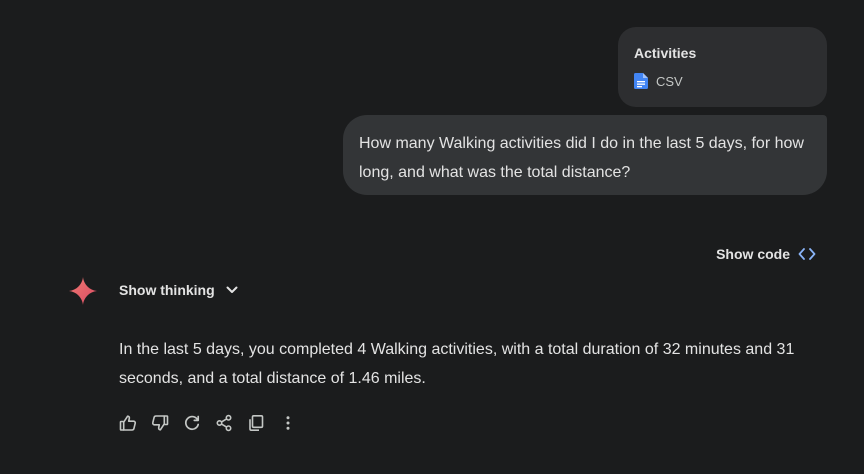  I want to click on google-doc-icon, so click(641, 81).